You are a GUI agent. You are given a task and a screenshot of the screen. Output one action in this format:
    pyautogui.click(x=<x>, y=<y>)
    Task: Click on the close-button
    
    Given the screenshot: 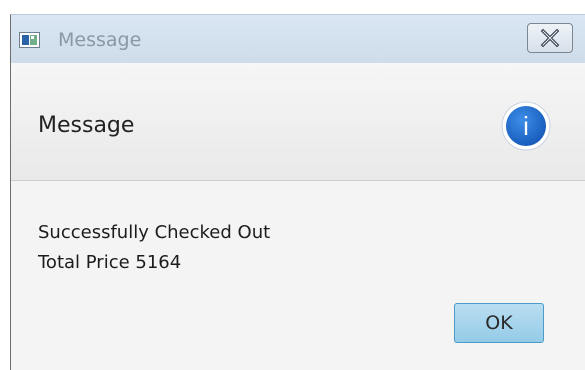 What is the action you would take?
    pyautogui.click(x=550, y=38)
    